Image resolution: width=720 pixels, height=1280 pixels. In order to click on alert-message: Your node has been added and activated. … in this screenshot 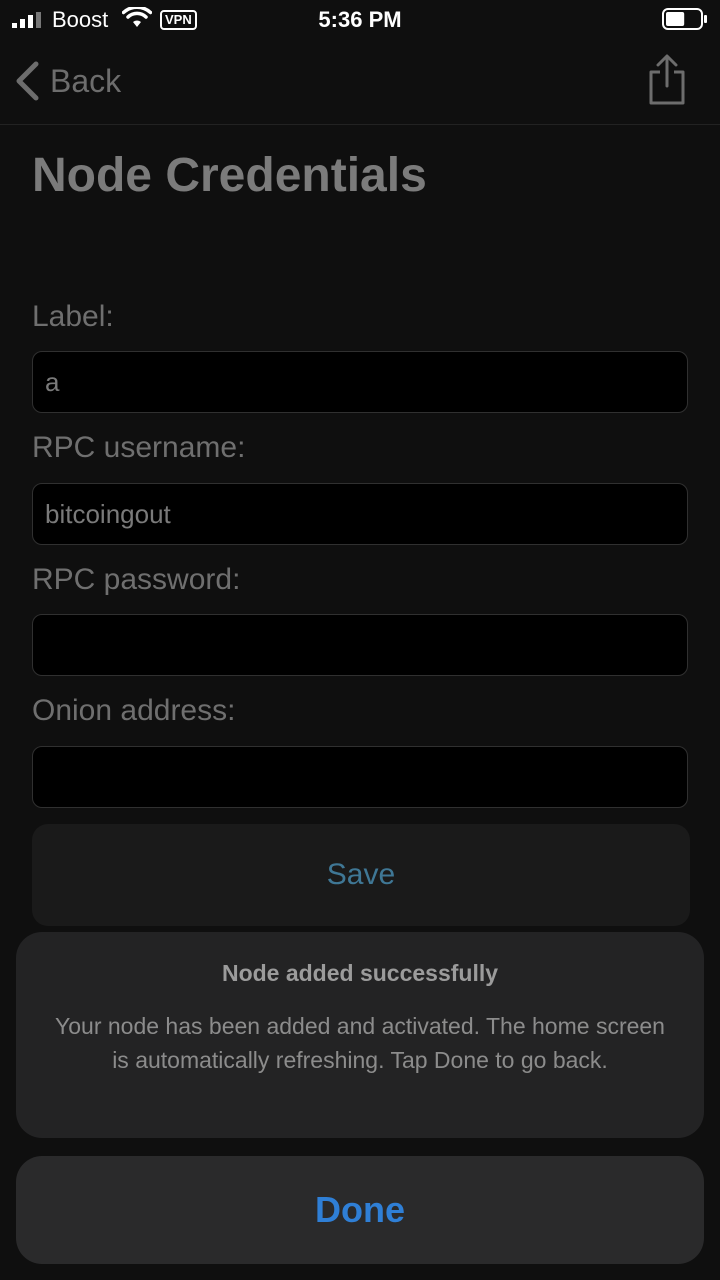, I will do `click(360, 1043)`.